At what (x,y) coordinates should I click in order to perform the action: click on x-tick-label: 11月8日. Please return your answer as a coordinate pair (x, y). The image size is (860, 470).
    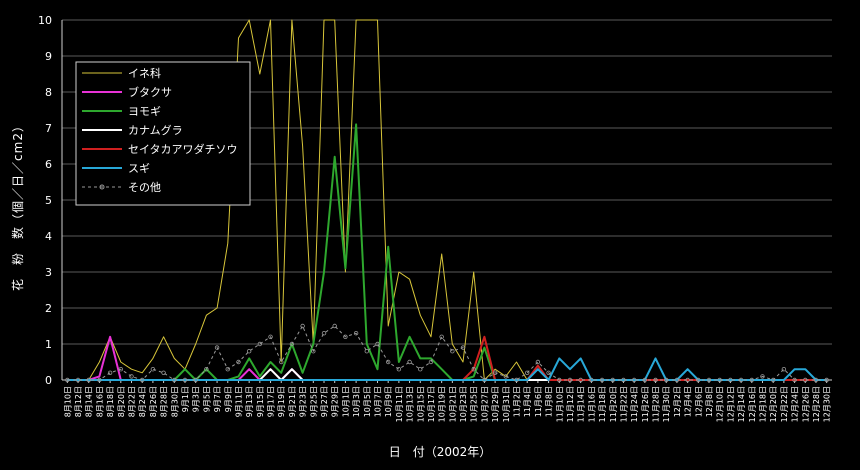
    Looking at the image, I should click on (549, 401).